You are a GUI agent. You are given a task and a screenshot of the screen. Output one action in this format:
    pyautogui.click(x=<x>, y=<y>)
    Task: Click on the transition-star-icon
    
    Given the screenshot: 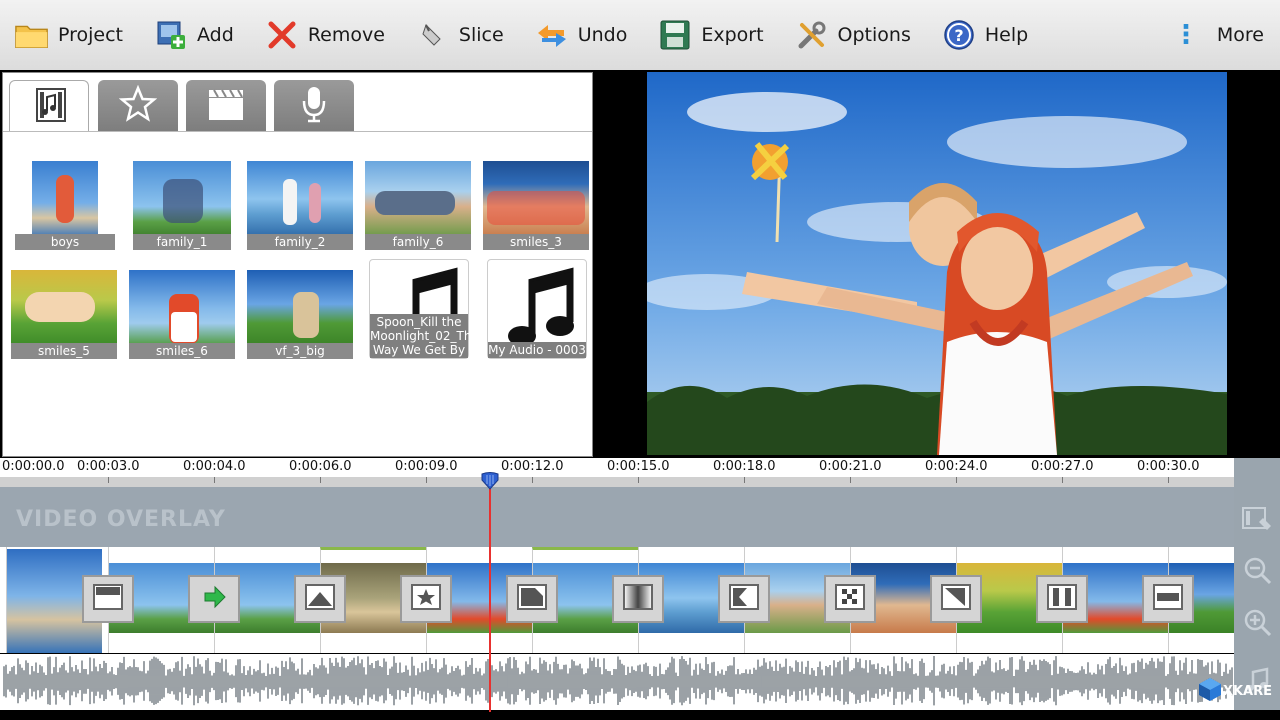 What is the action you would take?
    pyautogui.click(x=426, y=599)
    